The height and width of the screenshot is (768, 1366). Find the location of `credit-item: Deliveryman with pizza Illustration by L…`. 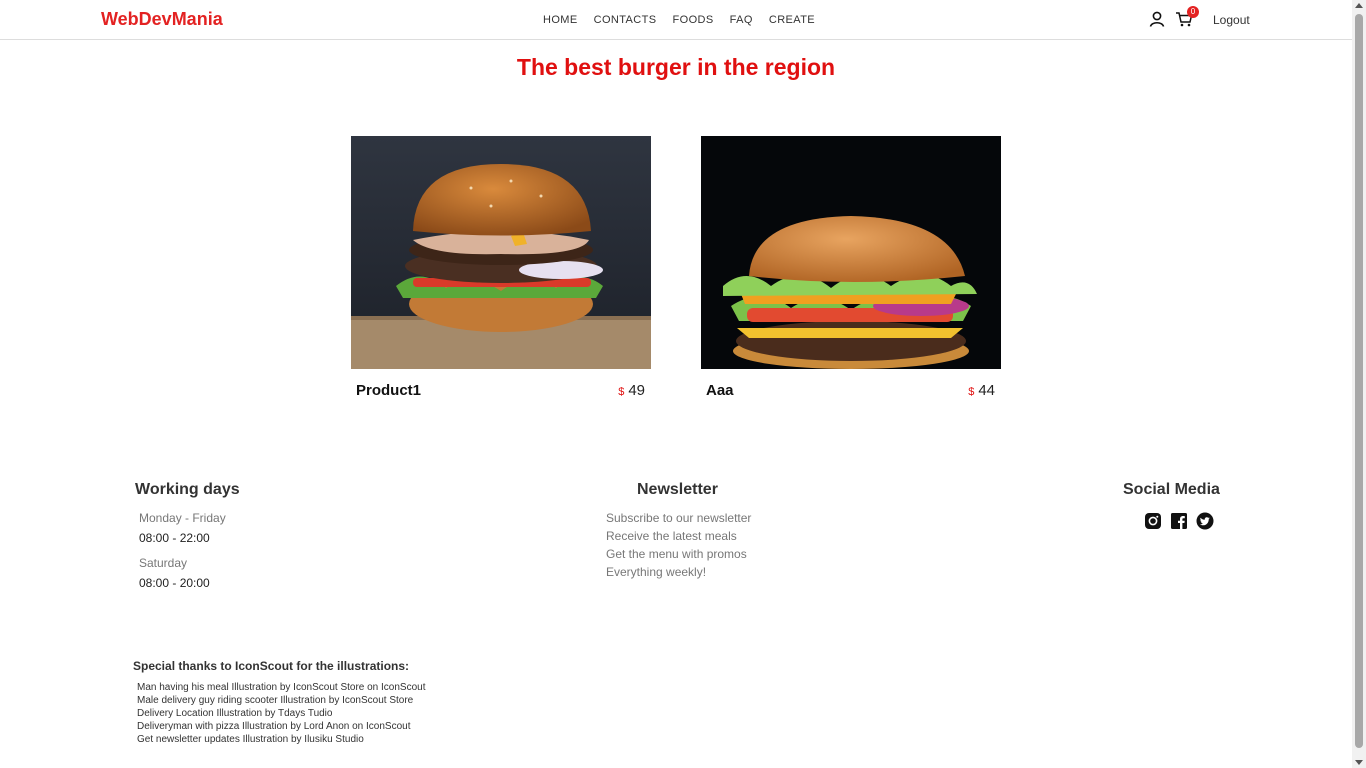

credit-item: Deliveryman with pizza Illustration by L… is located at coordinates (274, 726).